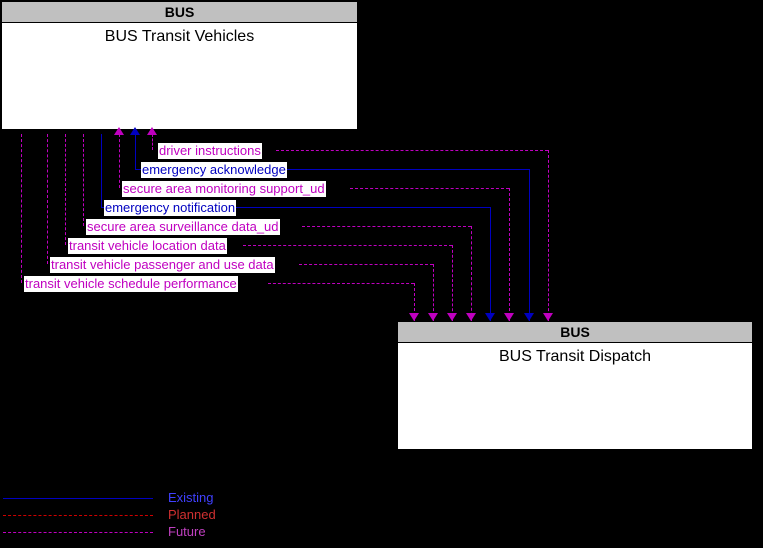  What do you see at coordinates (179, 36) in the screenshot?
I see `entity-title-vehicles: BUS Transit Vehicles` at bounding box center [179, 36].